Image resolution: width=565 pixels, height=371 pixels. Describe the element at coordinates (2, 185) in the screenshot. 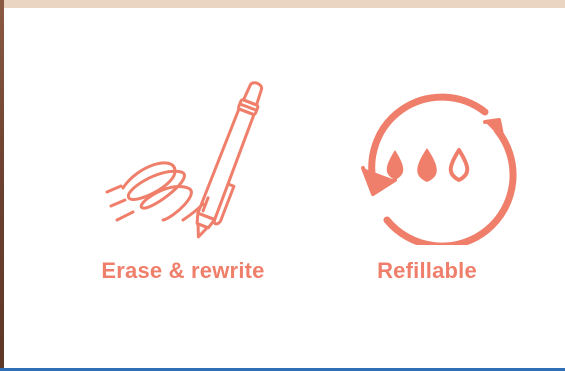

I see `left-edge` at that location.